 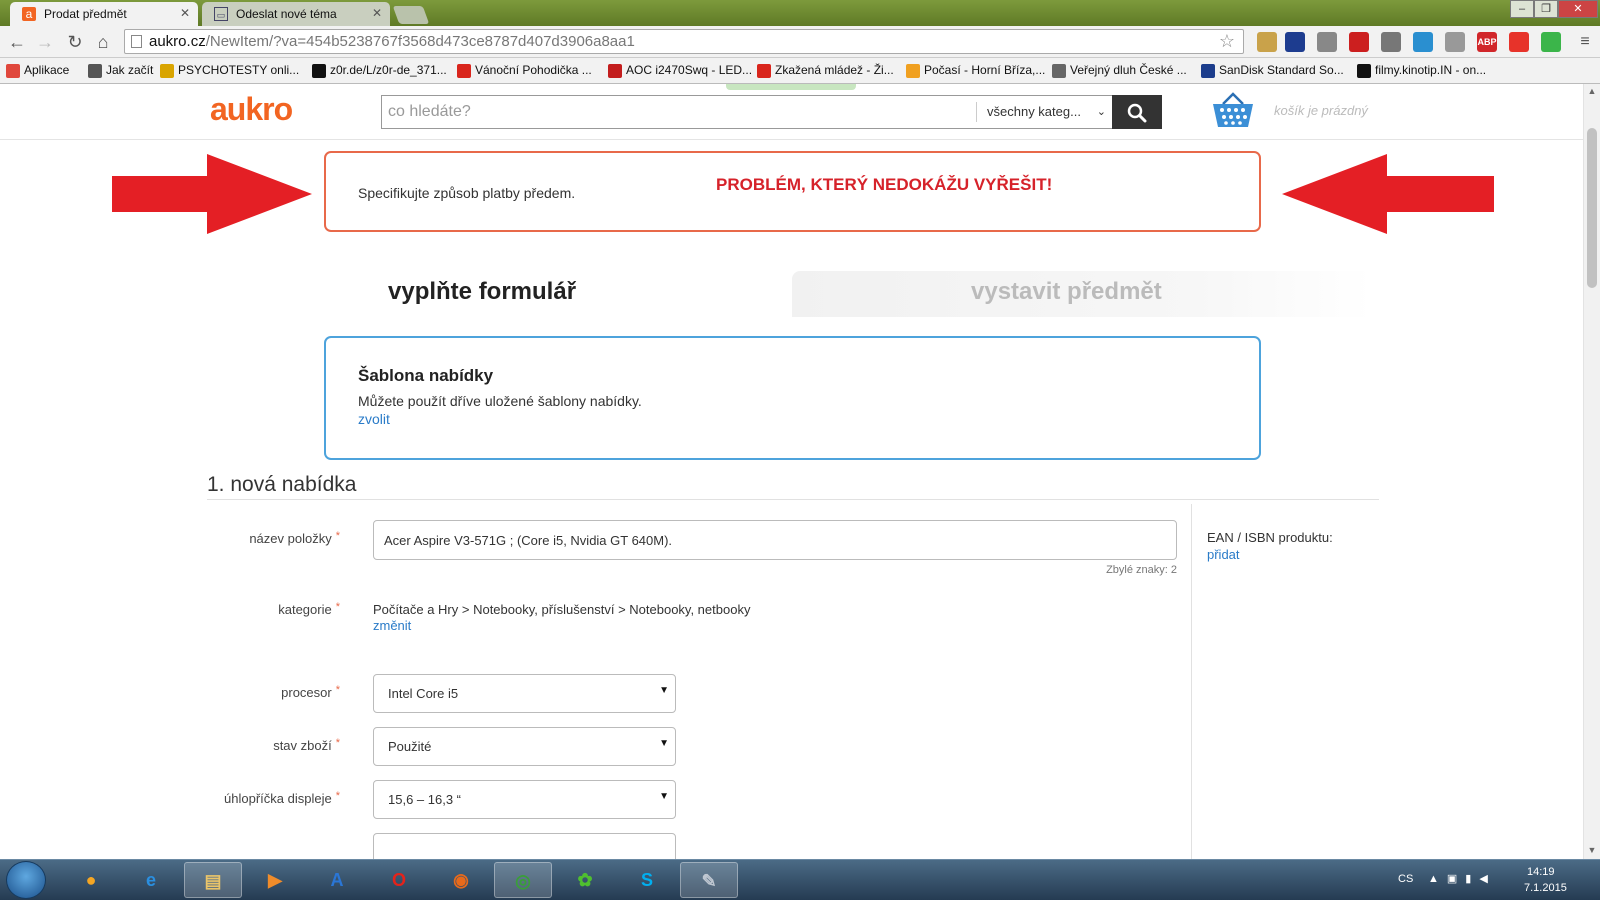 I want to click on apps-grid-icon, so click(x=13, y=71).